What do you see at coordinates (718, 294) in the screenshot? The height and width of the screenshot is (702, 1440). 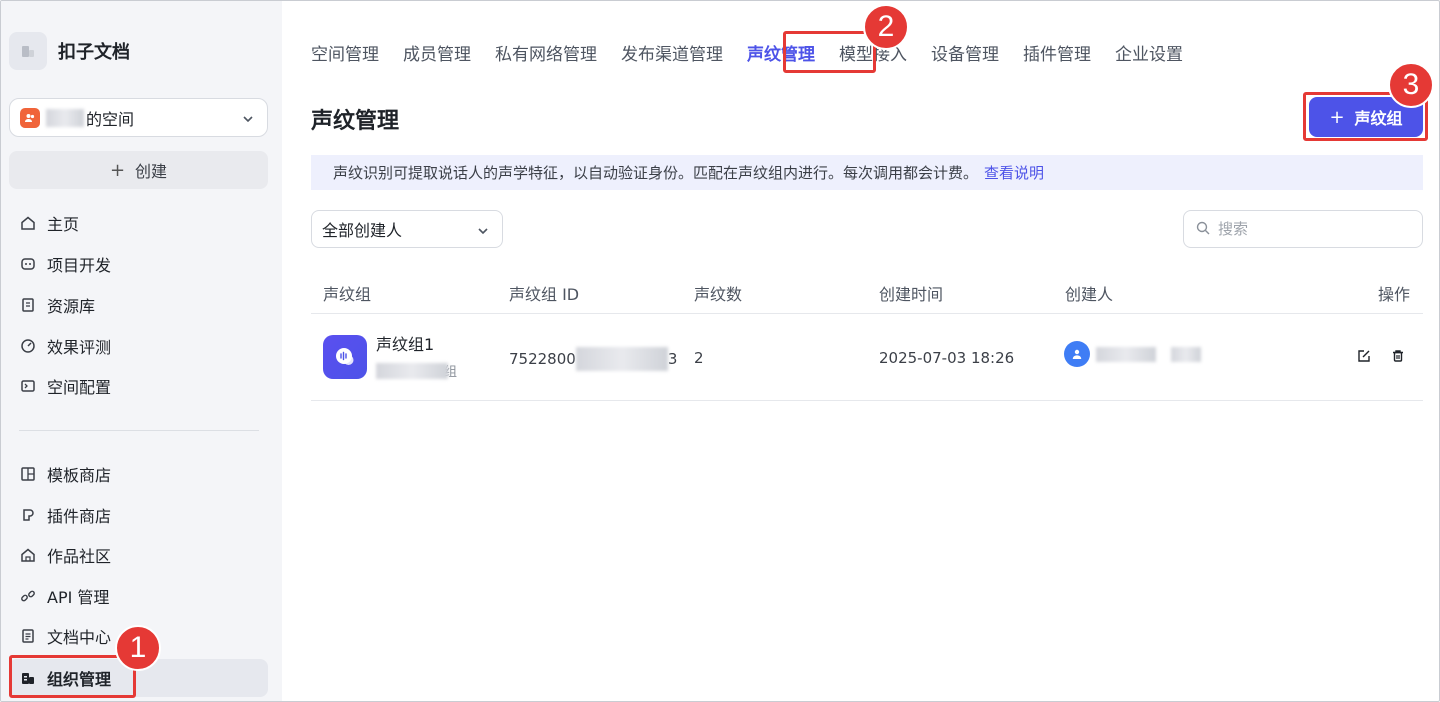 I see `column-header-count: 声纹数` at bounding box center [718, 294].